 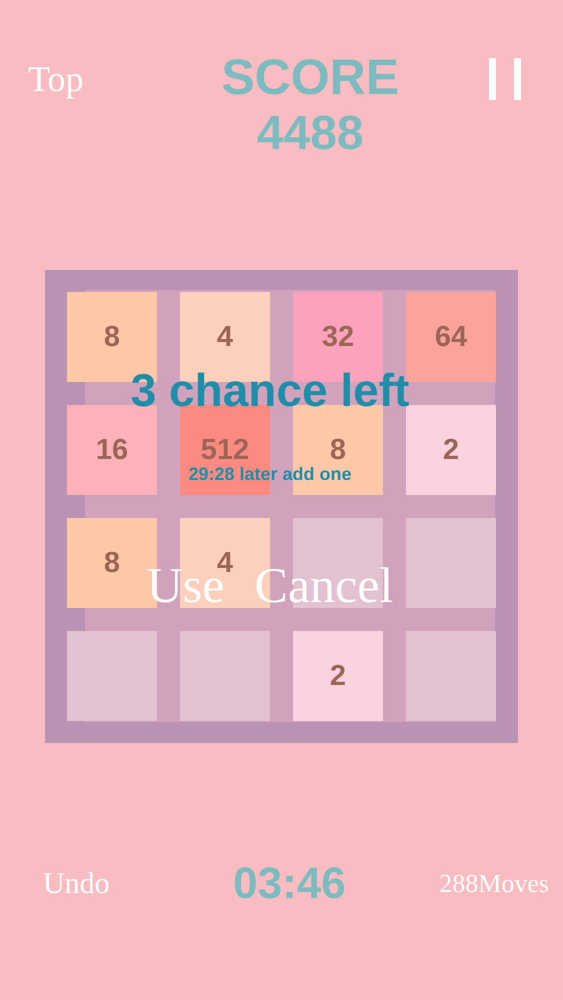 I want to click on moves-count: 288Moves, so click(x=494, y=884).